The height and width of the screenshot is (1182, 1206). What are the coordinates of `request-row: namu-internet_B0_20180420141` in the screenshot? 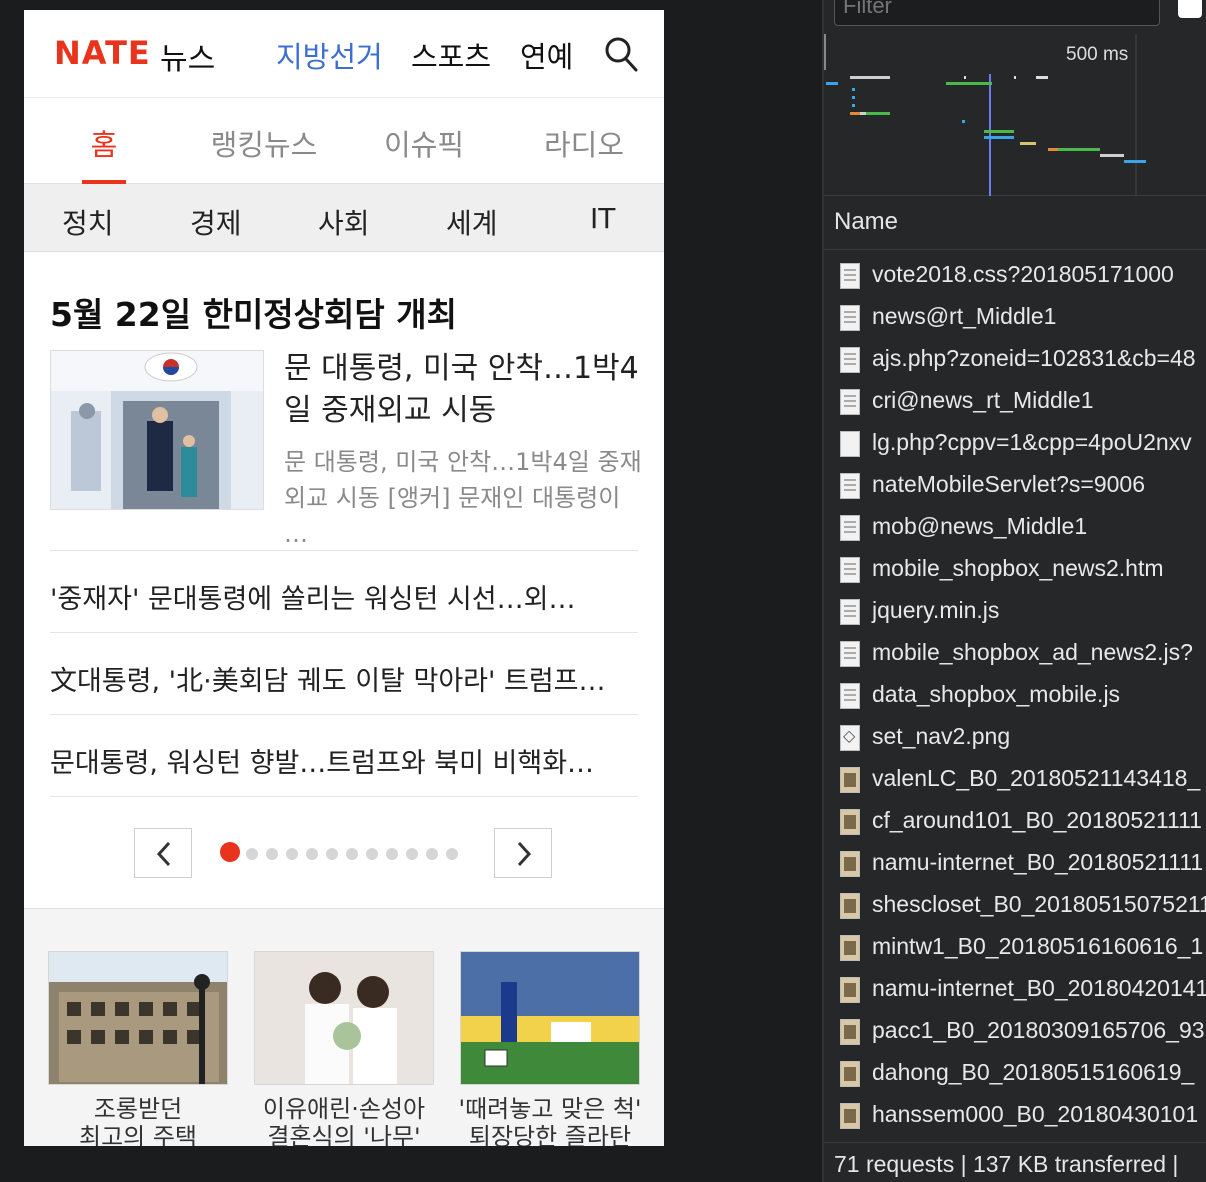 It's located at (1015, 989).